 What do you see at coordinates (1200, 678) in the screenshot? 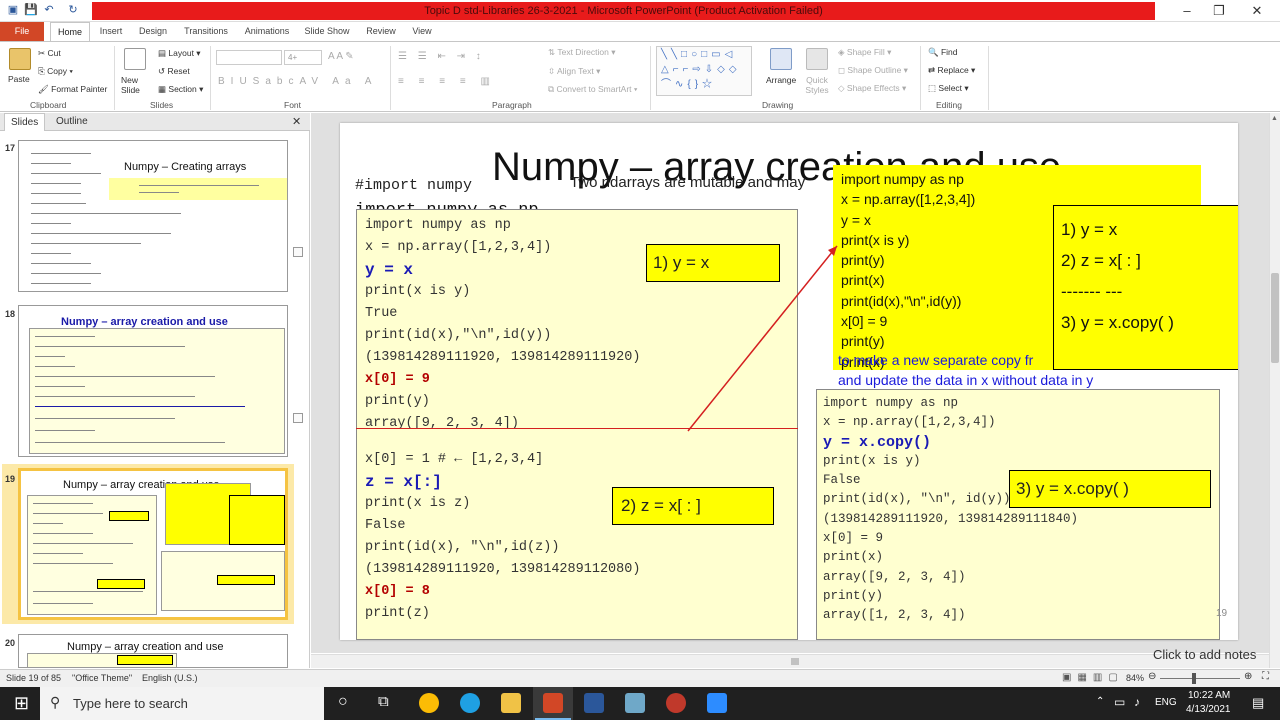
I see `zoom-slider` at bounding box center [1200, 678].